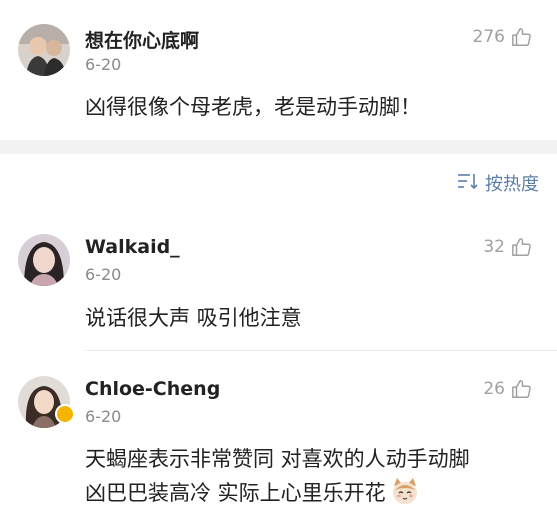  I want to click on like-count: 32, so click(494, 247).